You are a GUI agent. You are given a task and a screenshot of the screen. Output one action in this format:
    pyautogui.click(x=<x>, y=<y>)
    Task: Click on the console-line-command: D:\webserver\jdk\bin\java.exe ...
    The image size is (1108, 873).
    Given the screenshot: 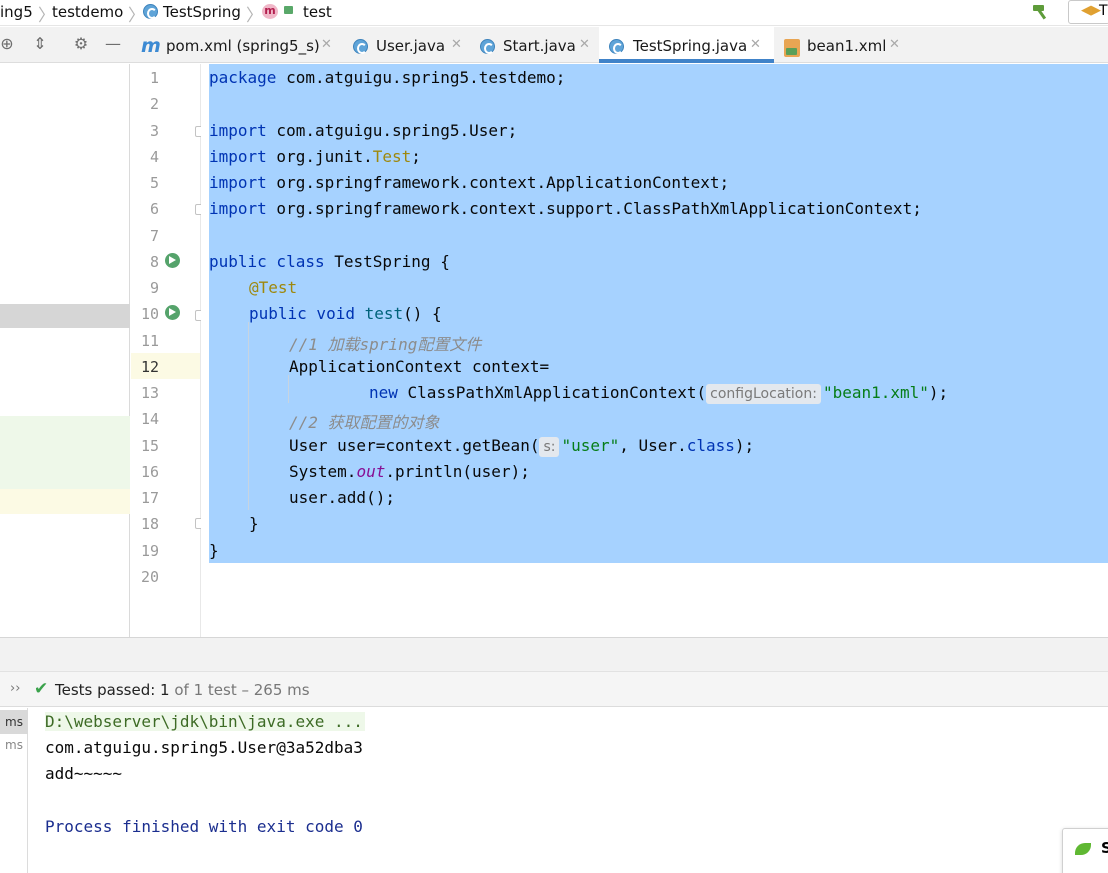 What is the action you would take?
    pyautogui.click(x=205, y=721)
    